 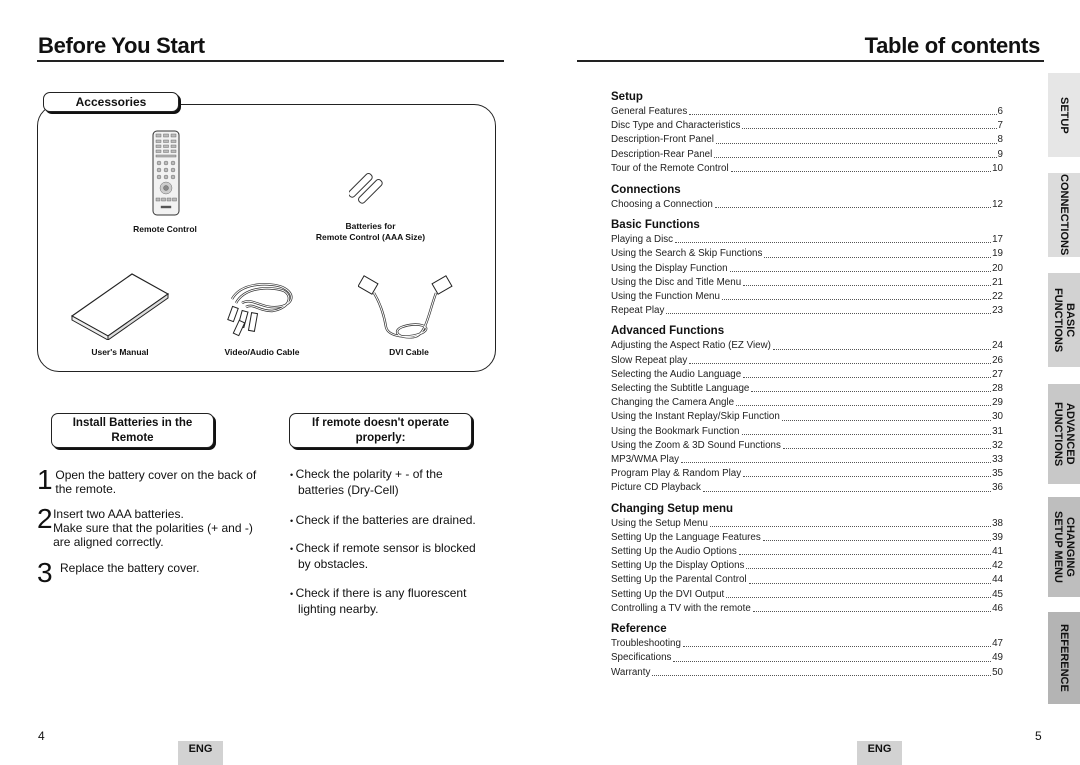 I want to click on toc-entry: Specifications 49, so click(x=807, y=658).